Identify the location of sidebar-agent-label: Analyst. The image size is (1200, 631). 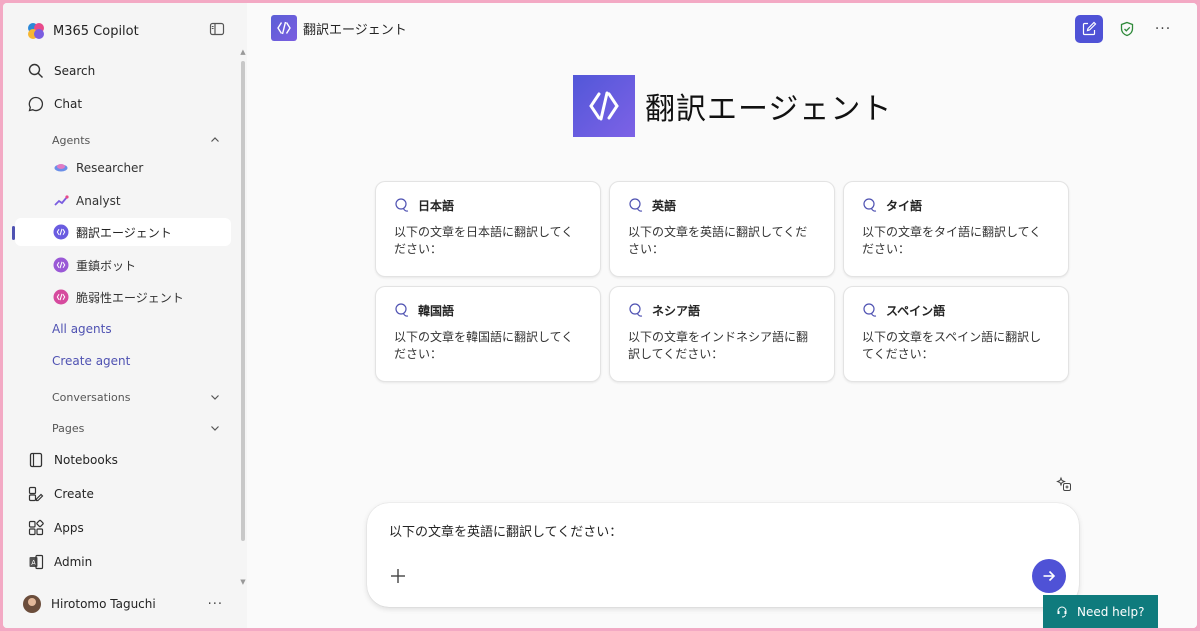
(98, 201).